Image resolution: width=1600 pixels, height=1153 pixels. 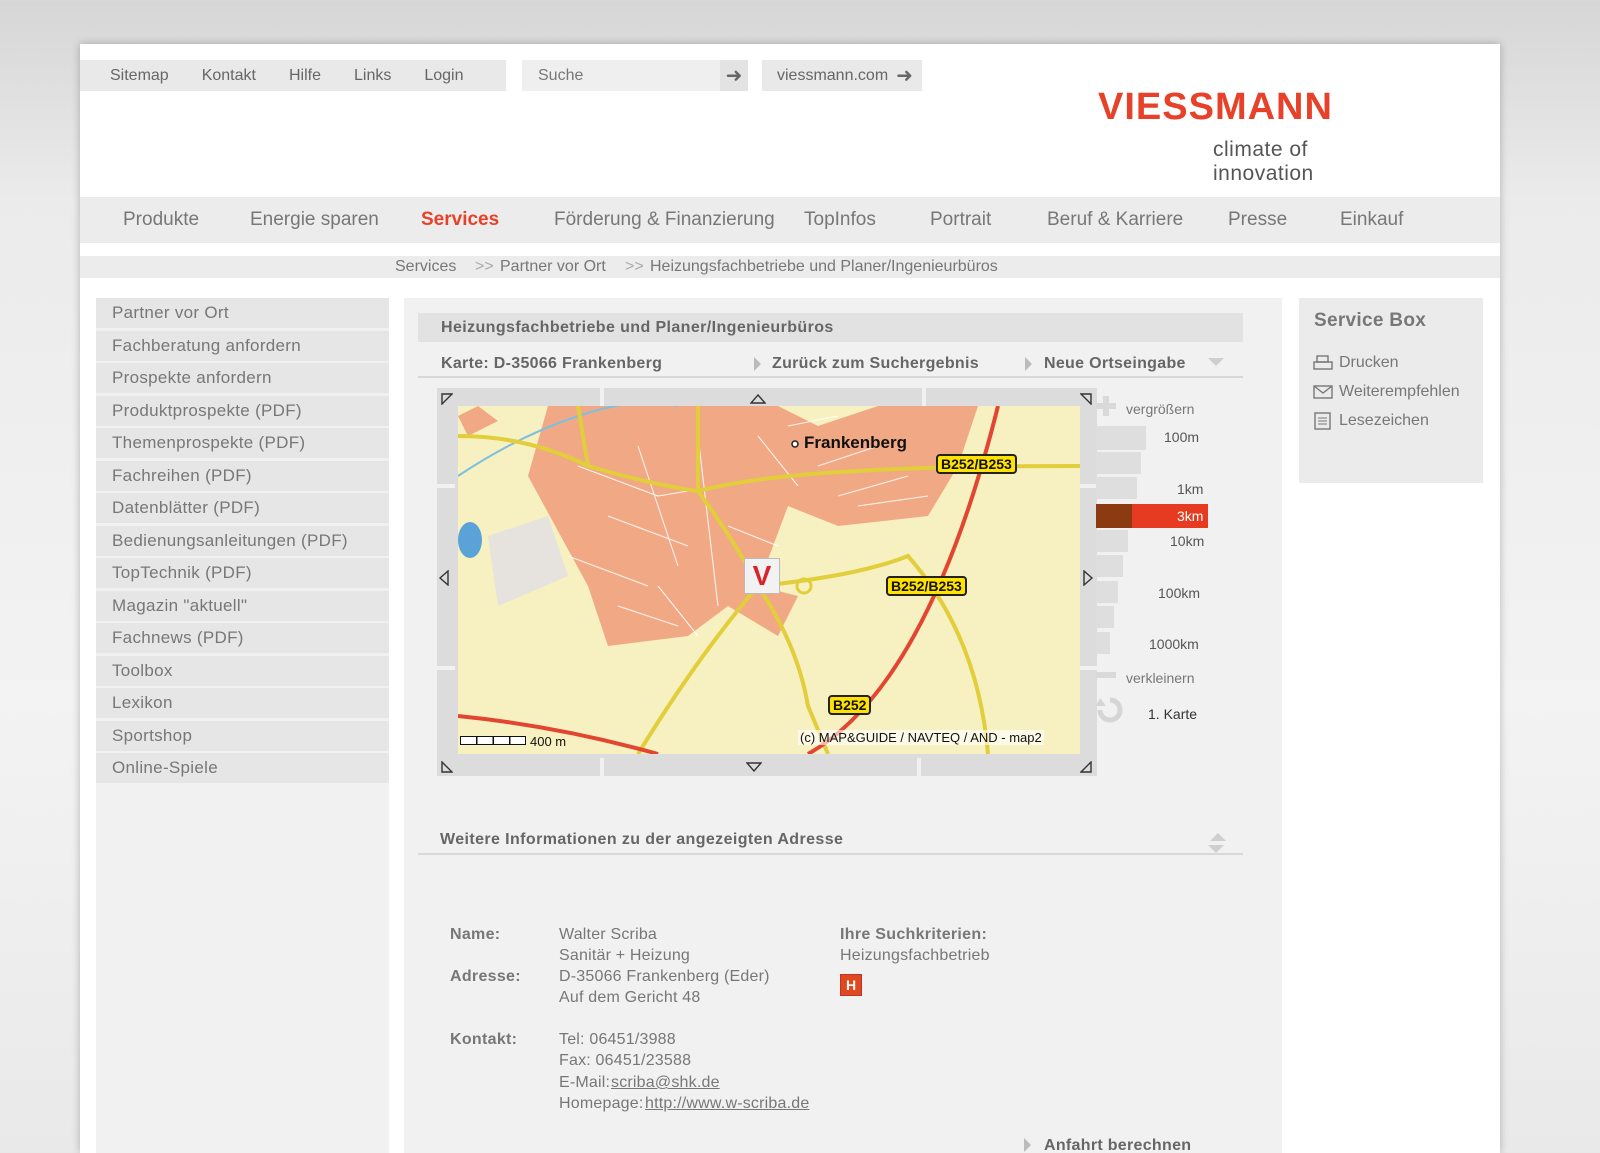 I want to click on pan-southwest-icon, so click(x=447, y=767).